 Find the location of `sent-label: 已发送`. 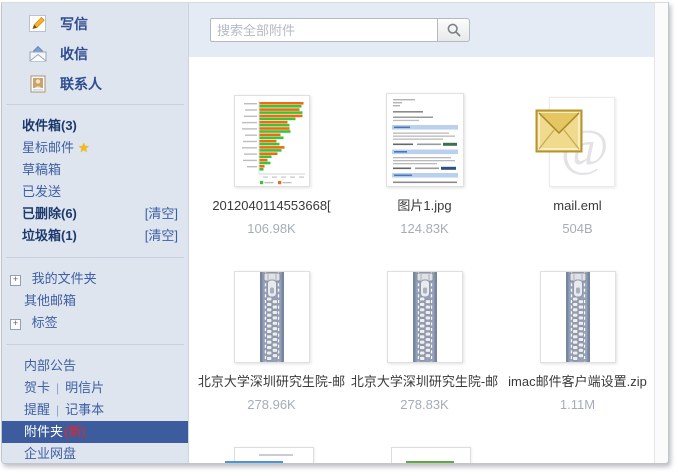

sent-label: 已发送 is located at coordinates (42, 191).